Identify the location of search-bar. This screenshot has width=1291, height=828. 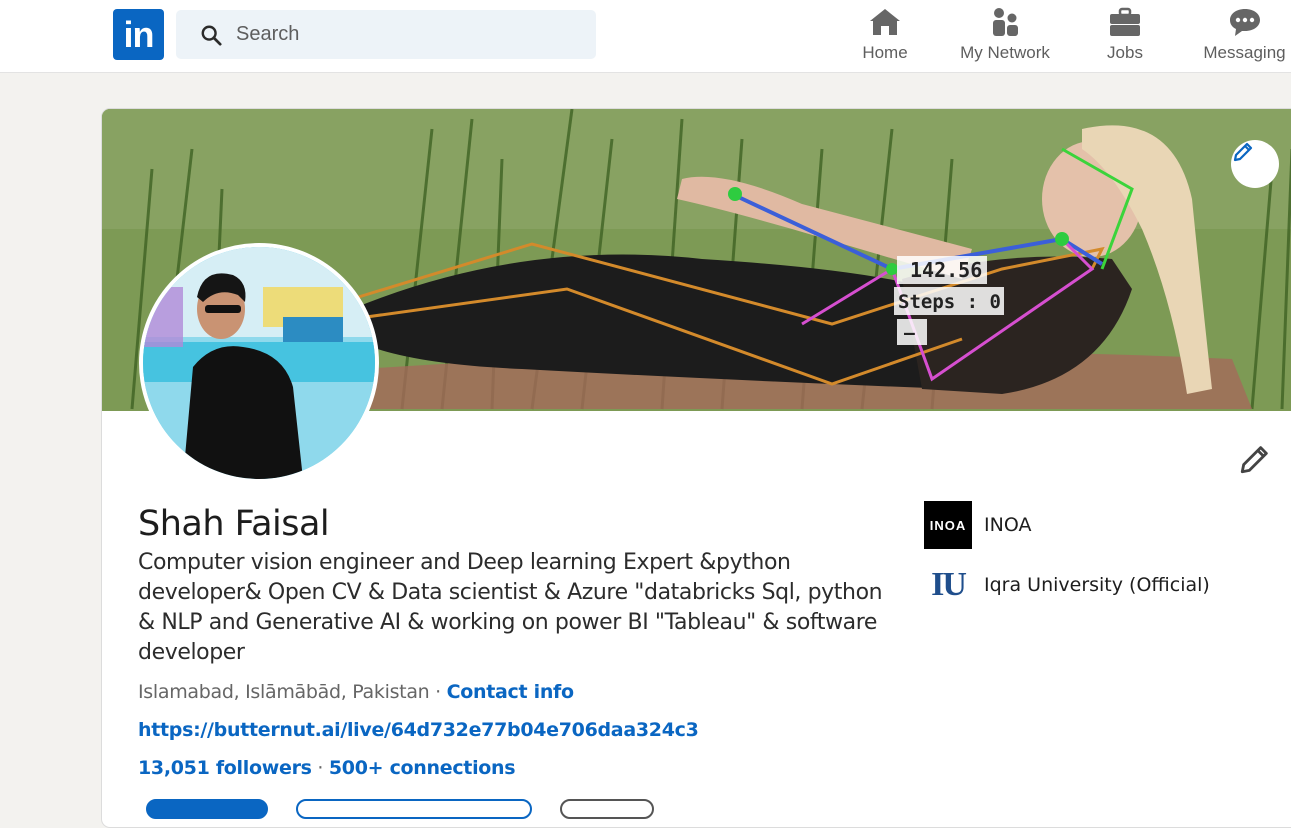
(386, 34).